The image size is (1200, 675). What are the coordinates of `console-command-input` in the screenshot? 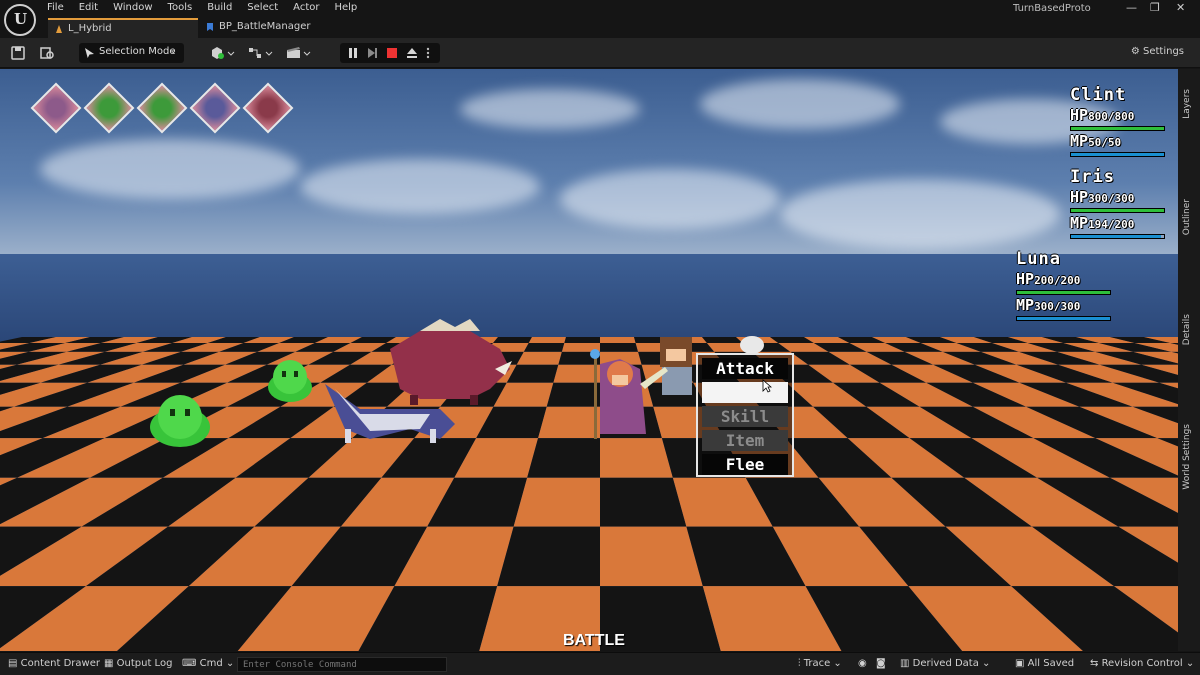 It's located at (342, 664).